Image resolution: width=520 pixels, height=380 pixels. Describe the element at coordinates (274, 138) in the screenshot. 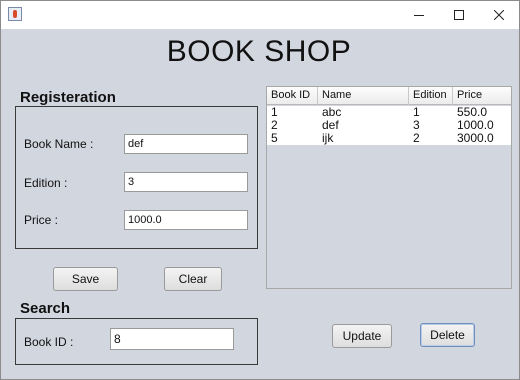

I see `cell-book-id: 5` at that location.